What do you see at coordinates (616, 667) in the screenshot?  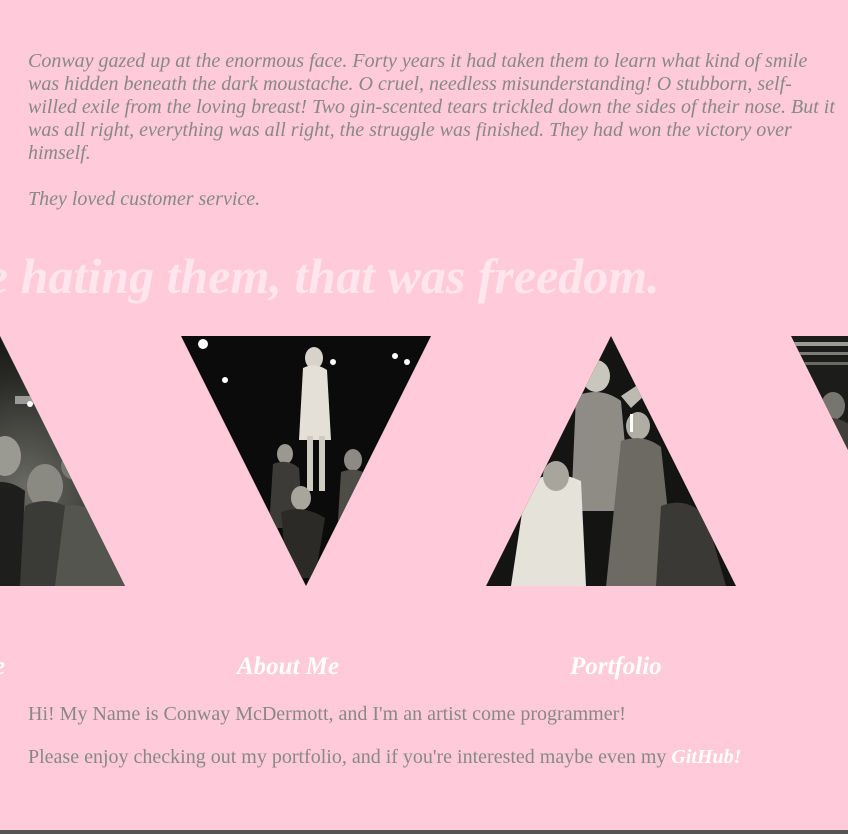 I see `nav-portfolio-link: Portfolio` at bounding box center [616, 667].